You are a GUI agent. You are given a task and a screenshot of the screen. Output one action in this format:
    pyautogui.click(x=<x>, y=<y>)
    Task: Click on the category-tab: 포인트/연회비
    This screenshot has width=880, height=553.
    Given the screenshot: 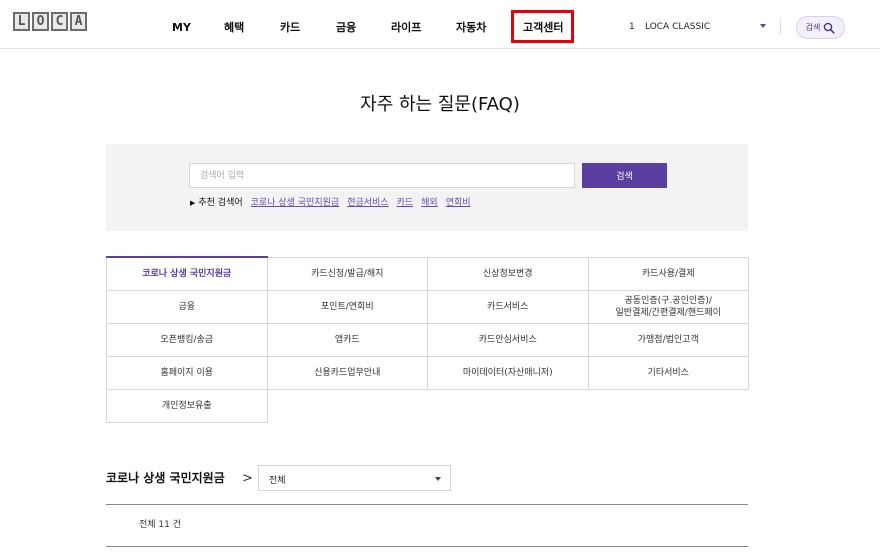 What is the action you would take?
    pyautogui.click(x=347, y=306)
    